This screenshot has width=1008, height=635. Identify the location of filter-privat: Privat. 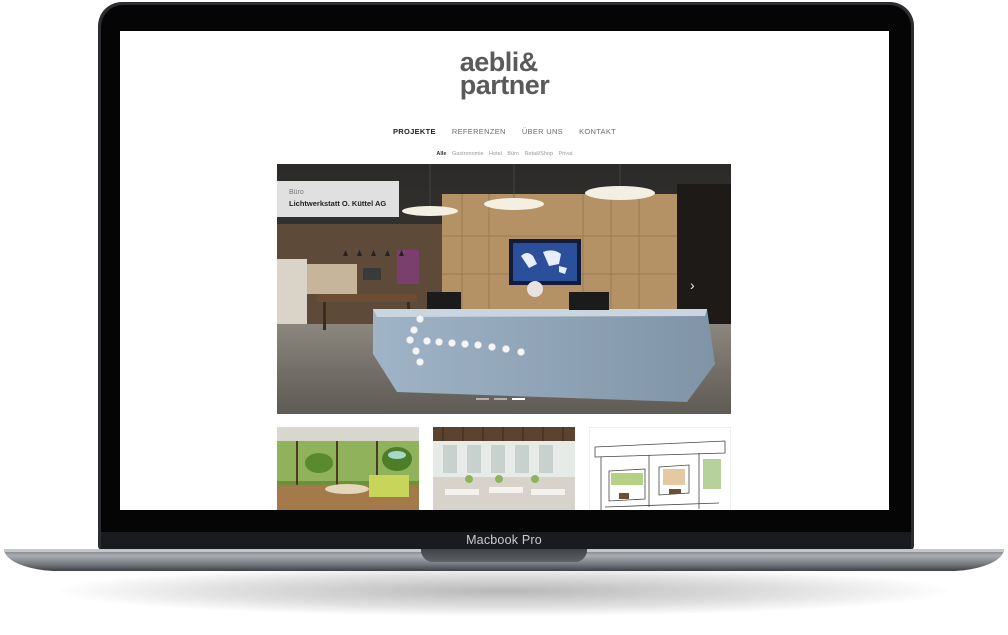
(566, 154).